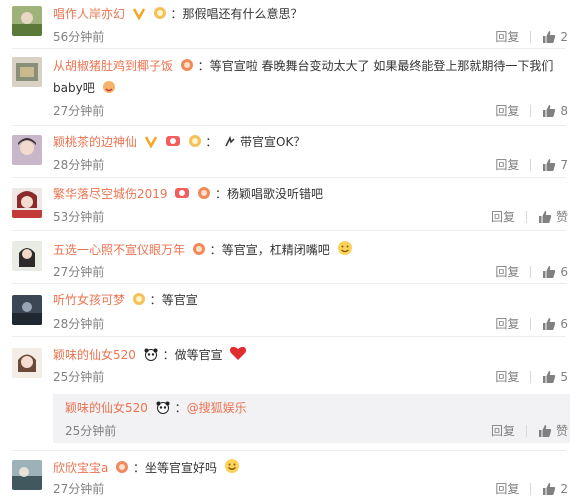 The width and height of the screenshot is (578, 498). Describe the element at coordinates (564, 323) in the screenshot. I see `like-count: 6` at that location.